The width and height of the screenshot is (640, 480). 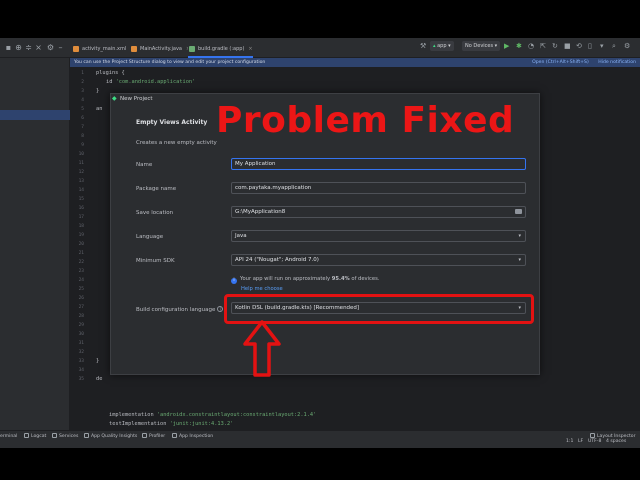 I want to click on letterbox-bottom: 1:1 LF UTF-8 4 spaces, so click(x=320, y=459).